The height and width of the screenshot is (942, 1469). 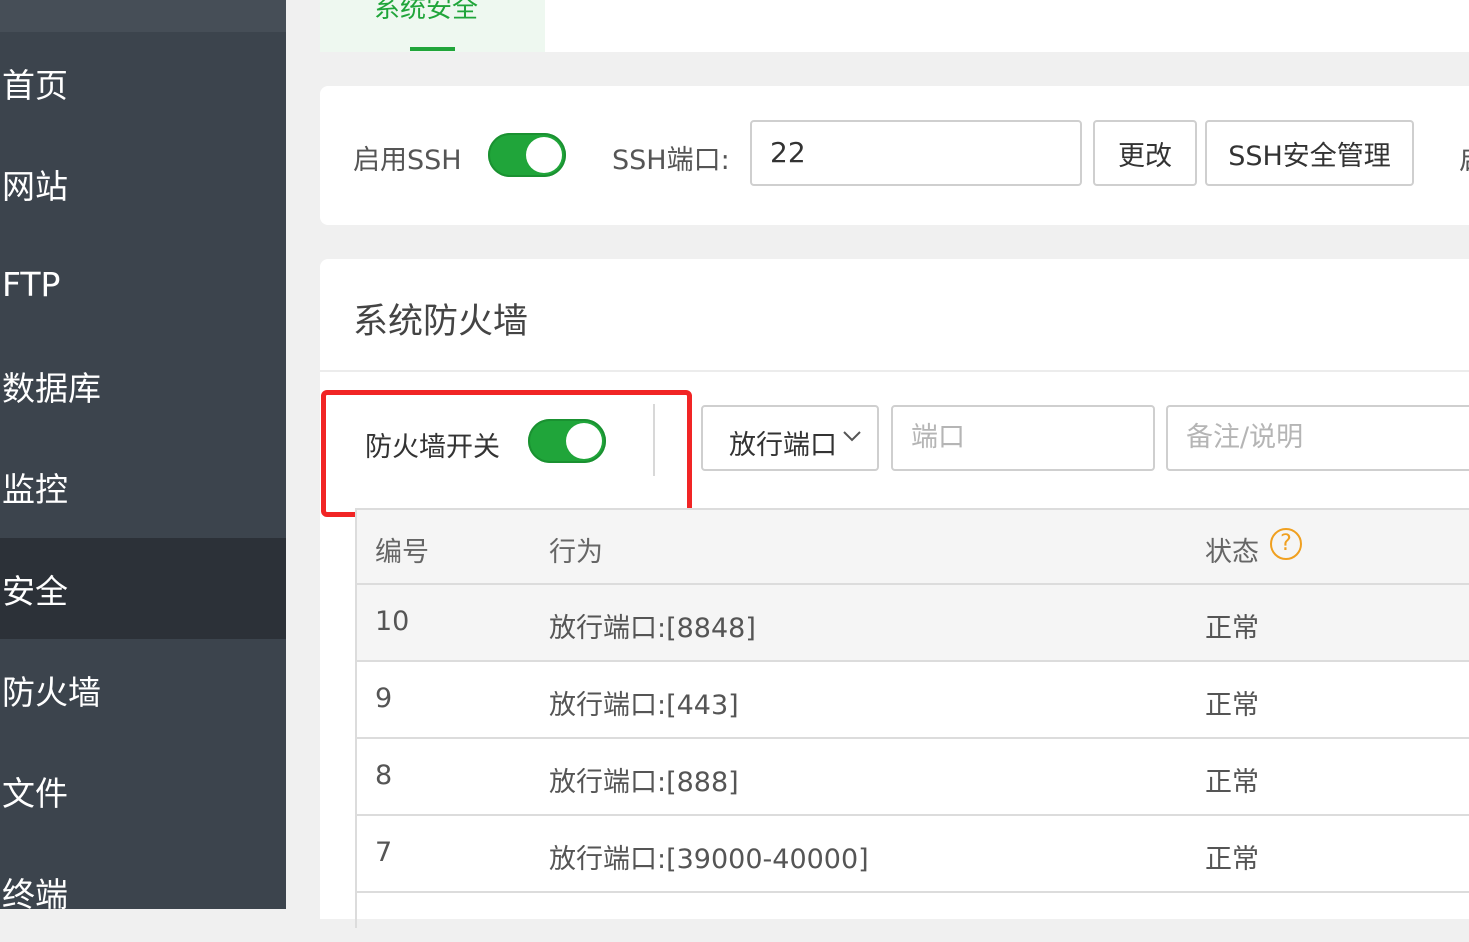 What do you see at coordinates (1309, 153) in the screenshot?
I see `ssh-security-manage-button: SSH安全管理` at bounding box center [1309, 153].